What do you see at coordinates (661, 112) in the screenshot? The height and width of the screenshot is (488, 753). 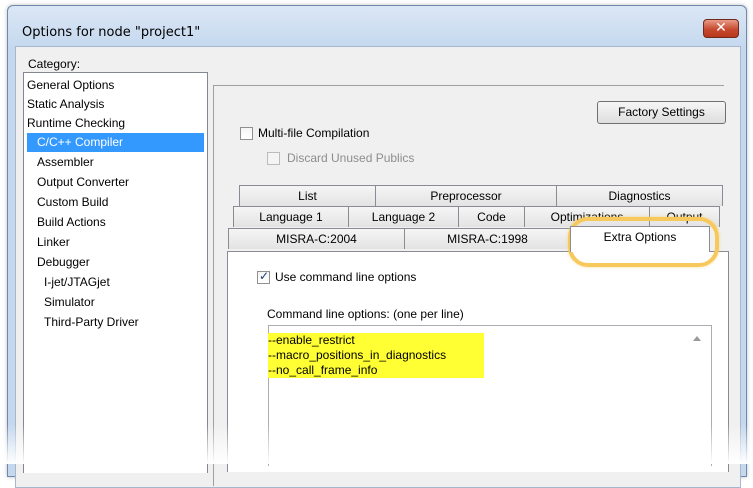 I see `factory-settings-button: Factory Settings` at bounding box center [661, 112].